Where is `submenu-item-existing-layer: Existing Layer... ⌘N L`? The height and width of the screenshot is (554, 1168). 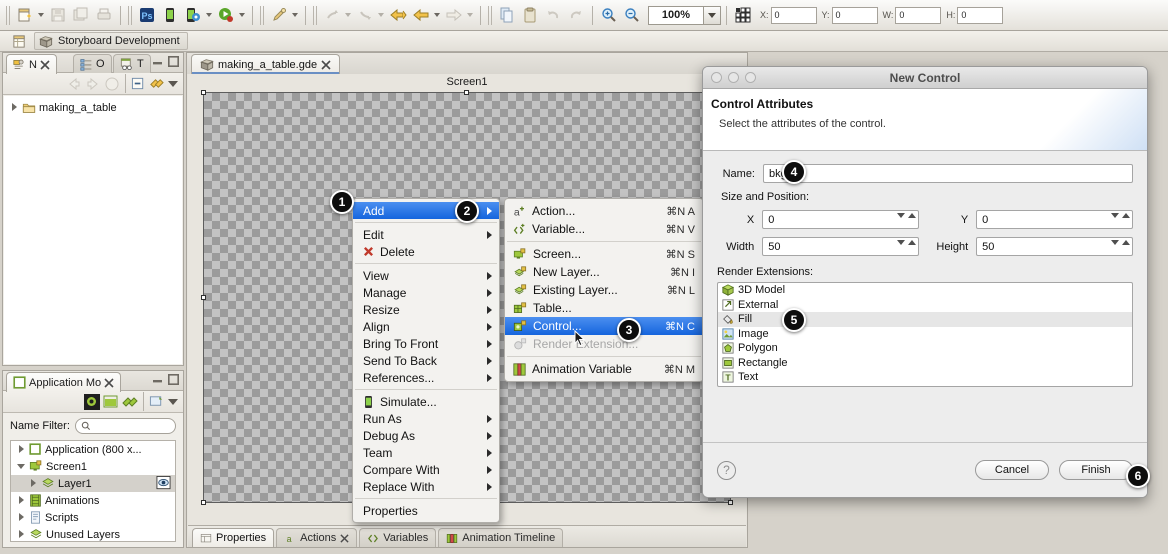 submenu-item-existing-layer: Existing Layer... ⌘N L is located at coordinates (604, 290).